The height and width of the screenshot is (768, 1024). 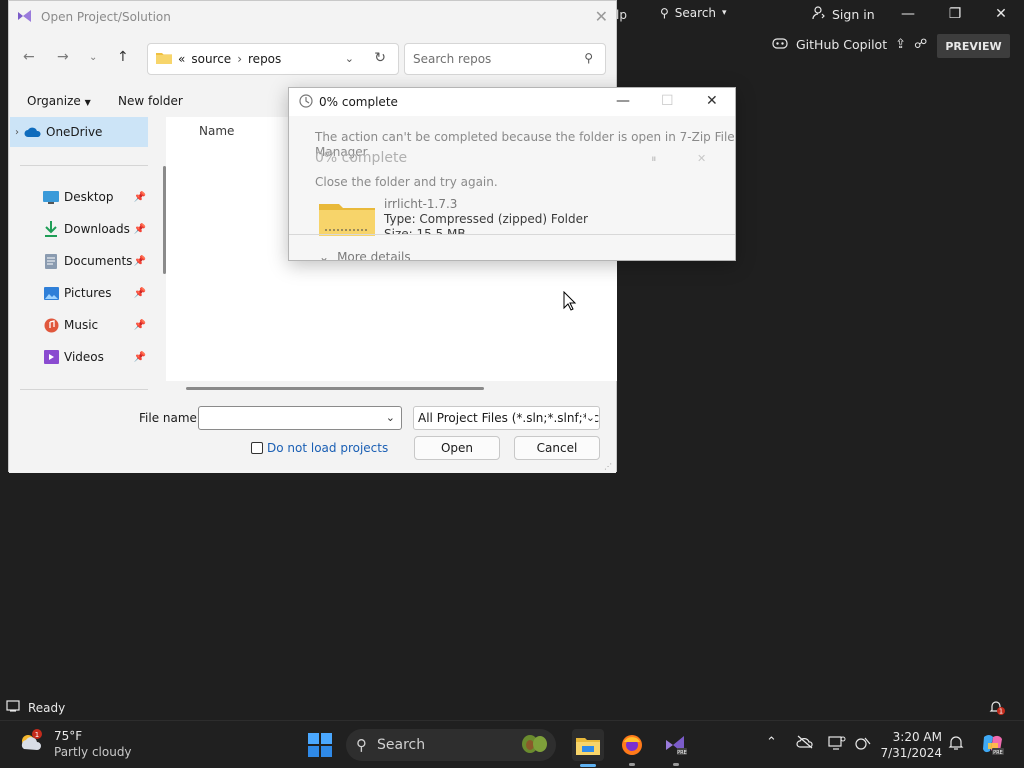 I want to click on sidebar-item-pictures: Pictures 📌, so click(x=79, y=293).